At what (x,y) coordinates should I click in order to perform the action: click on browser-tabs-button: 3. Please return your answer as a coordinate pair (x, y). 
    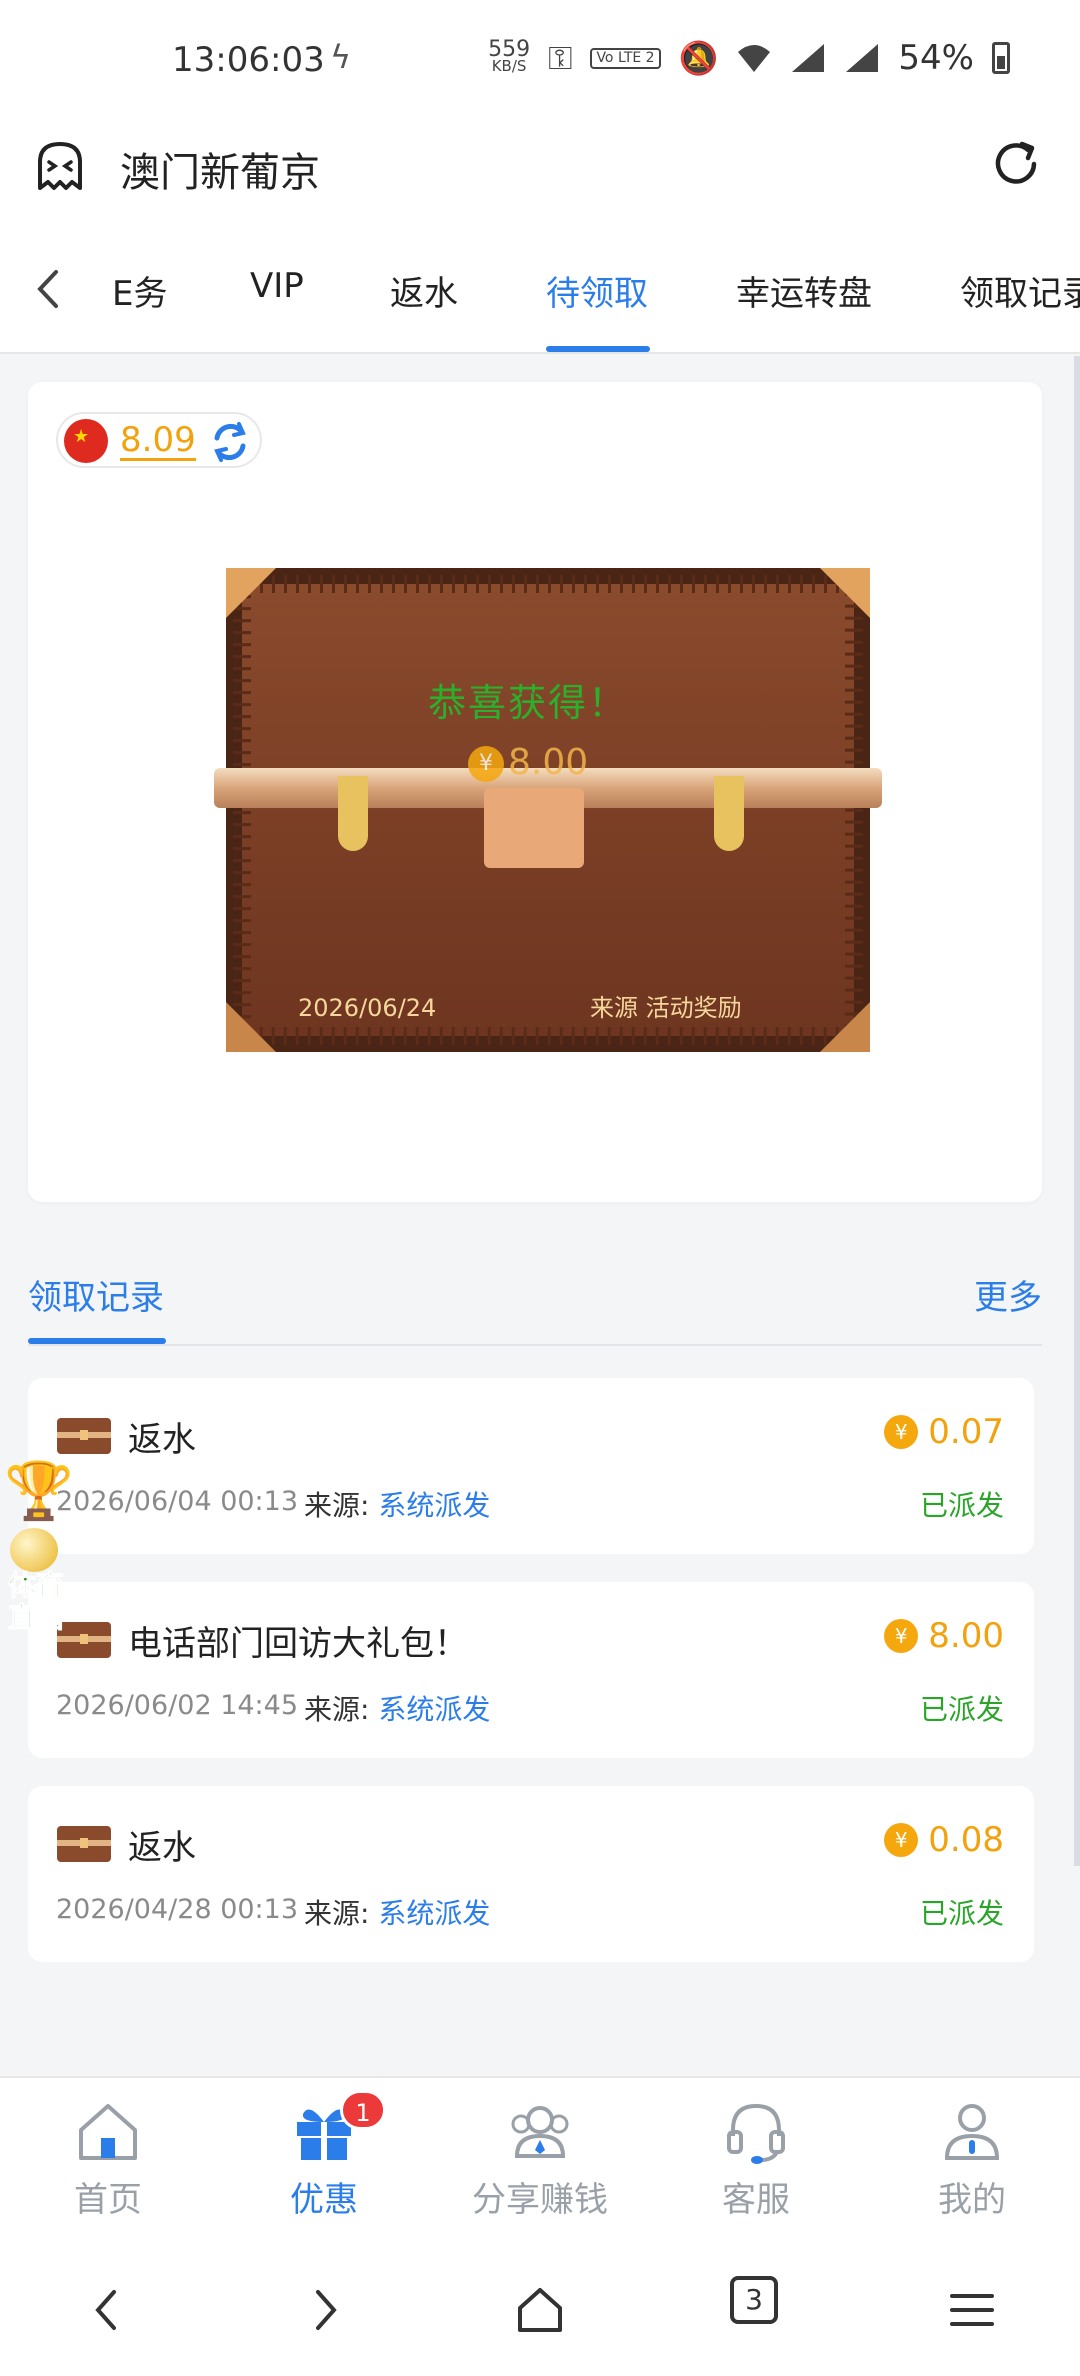
    Looking at the image, I should click on (754, 2300).